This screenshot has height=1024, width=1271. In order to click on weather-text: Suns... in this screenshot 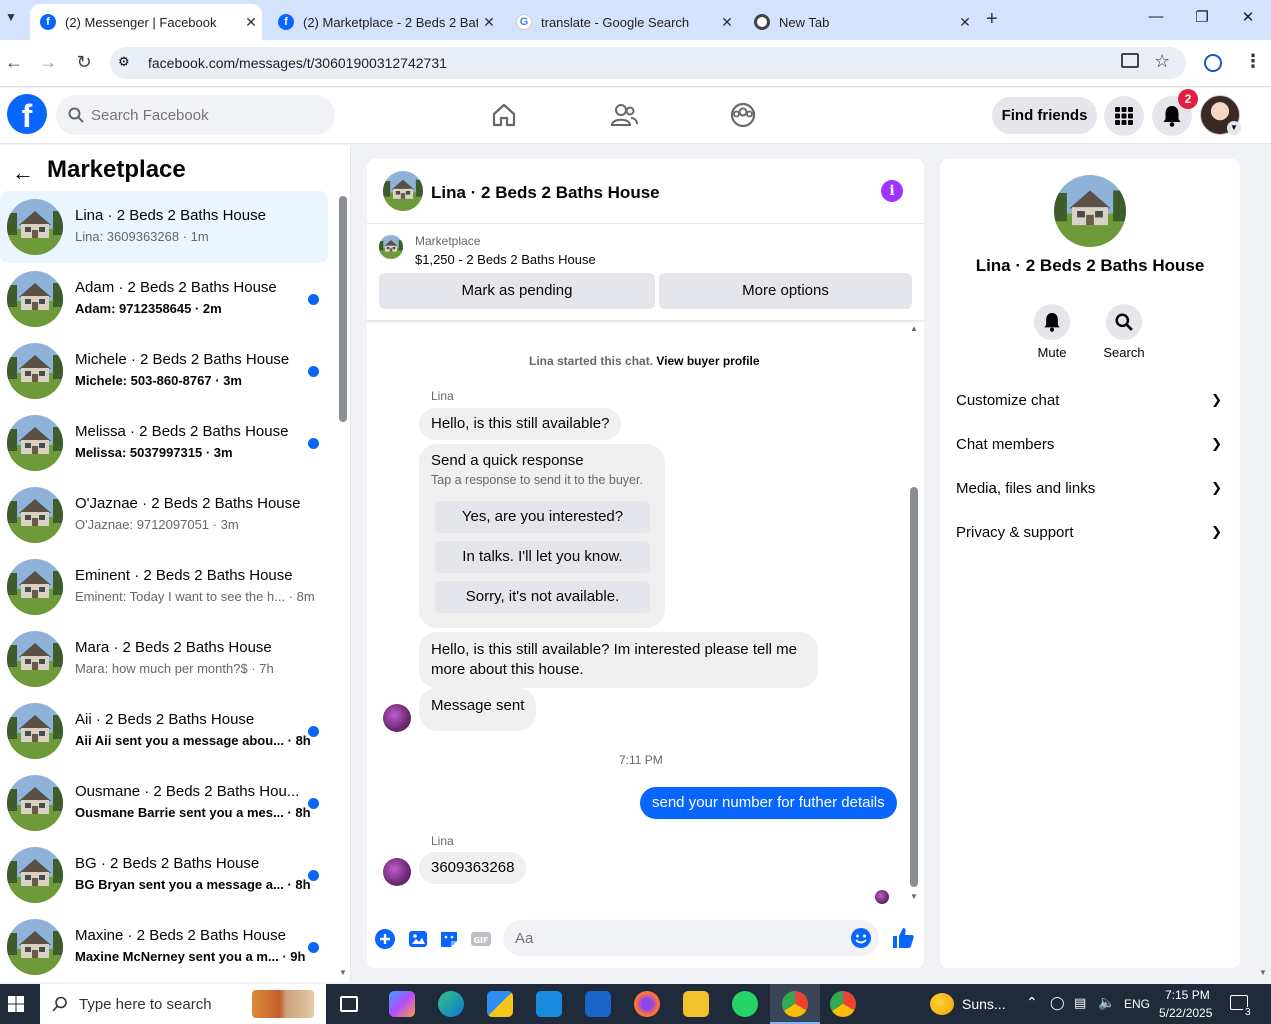, I will do `click(984, 1004)`.